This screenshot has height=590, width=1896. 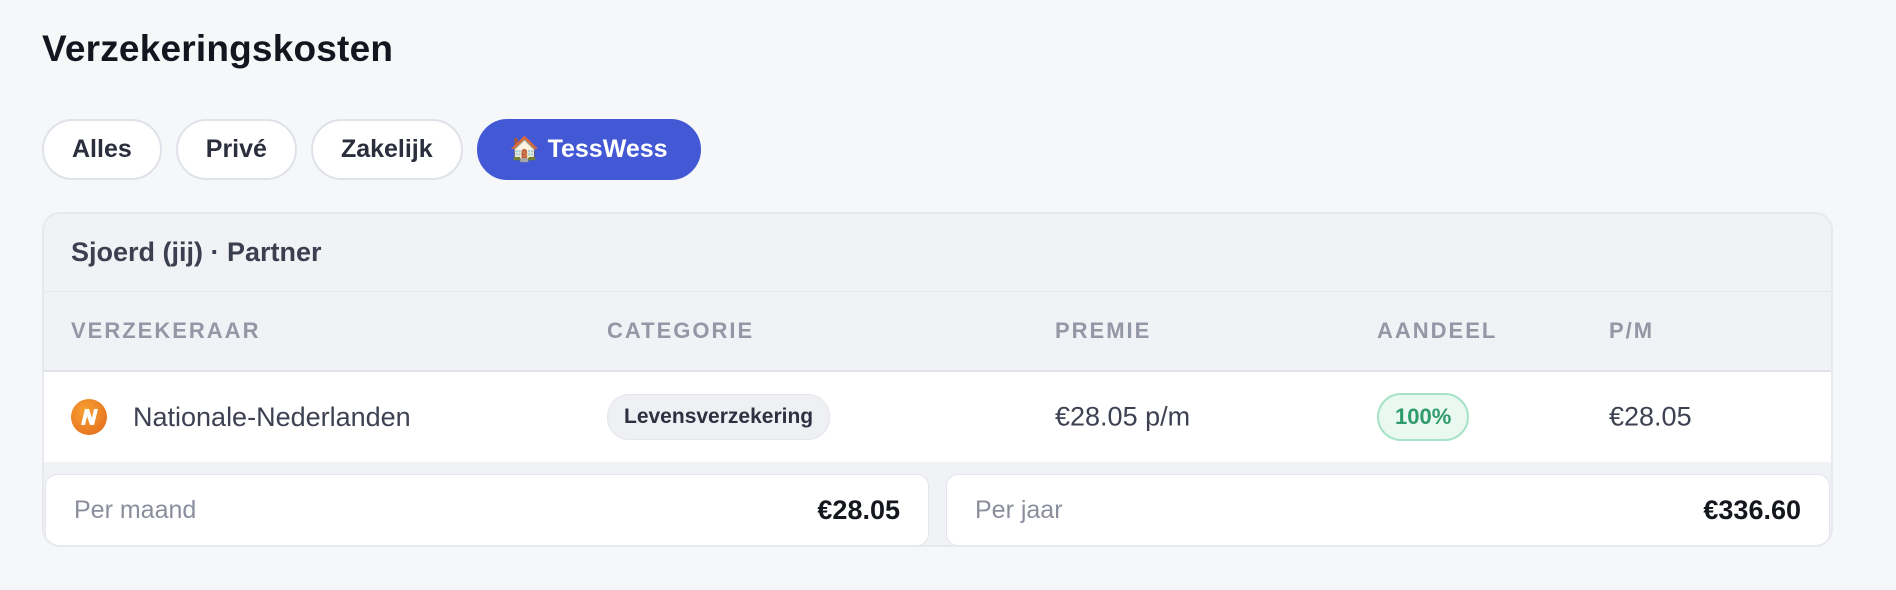 I want to click on col-per-month: P/M, so click(x=1632, y=330).